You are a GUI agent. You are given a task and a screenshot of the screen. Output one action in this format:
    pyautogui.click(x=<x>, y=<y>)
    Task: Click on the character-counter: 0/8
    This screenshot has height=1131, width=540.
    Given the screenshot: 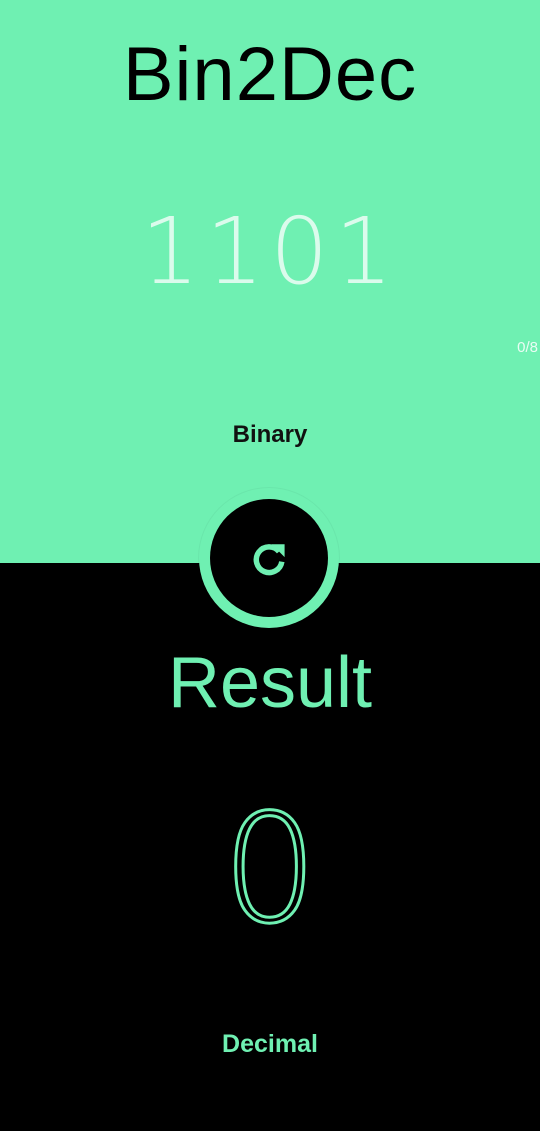 What is the action you would take?
    pyautogui.click(x=527, y=347)
    